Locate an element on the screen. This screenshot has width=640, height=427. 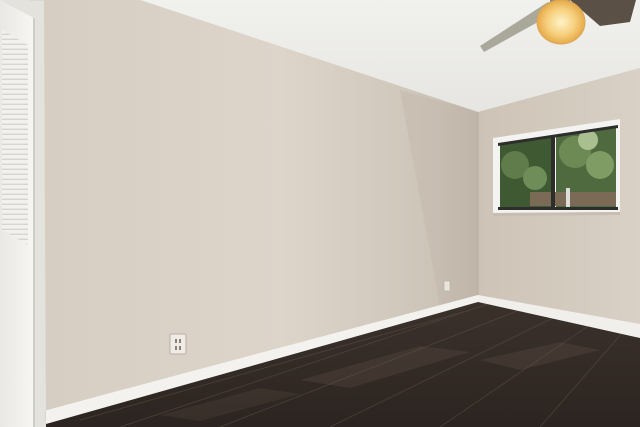
wall-outlet is located at coordinates (178, 344).